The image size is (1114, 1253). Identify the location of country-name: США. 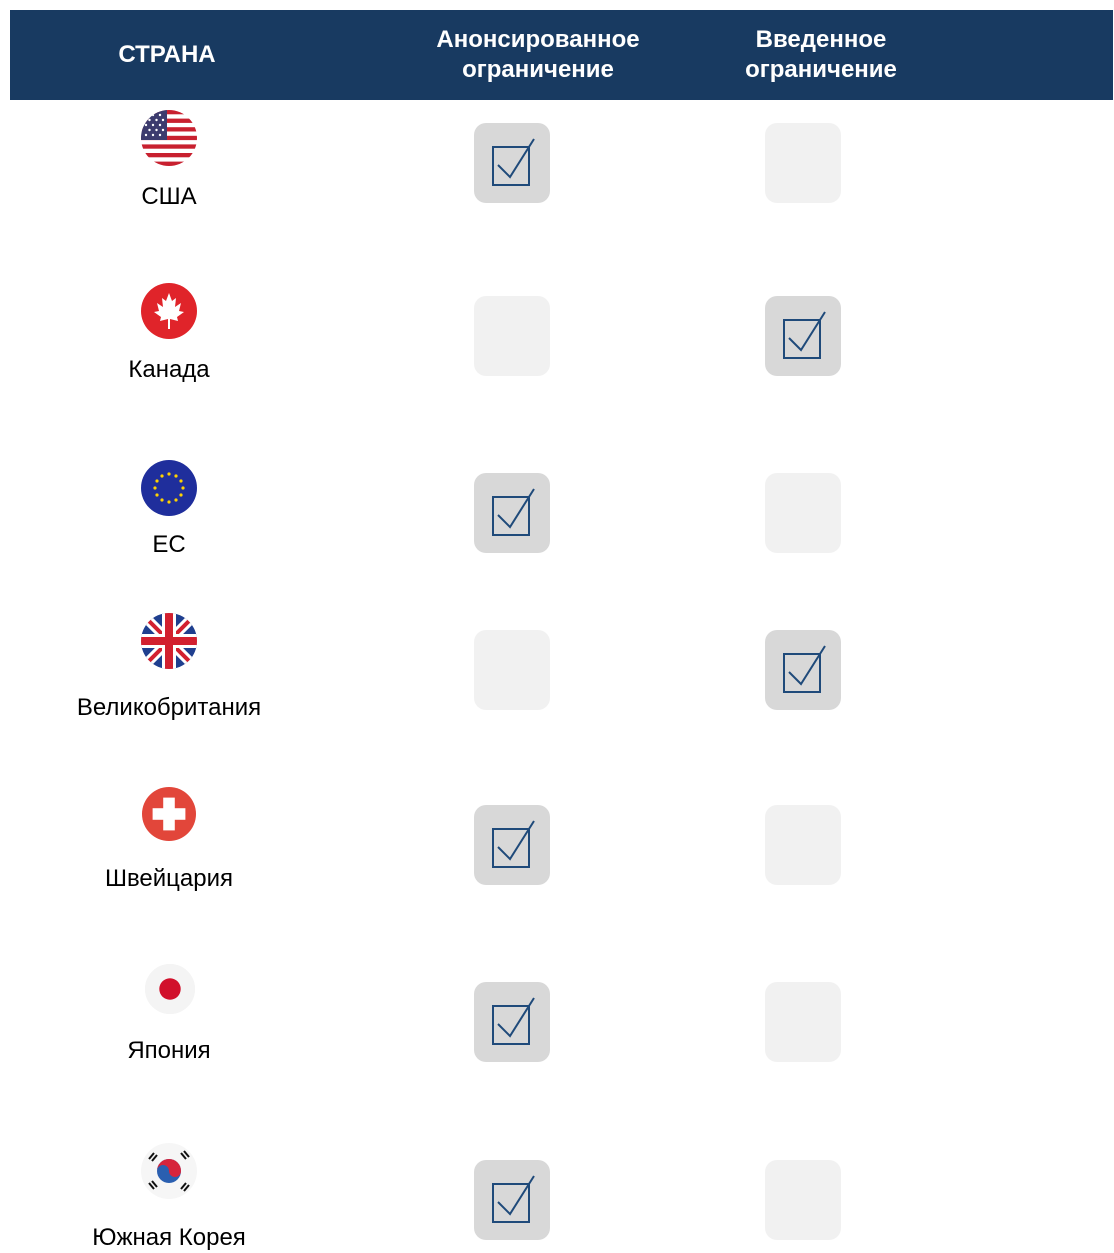
(169, 196).